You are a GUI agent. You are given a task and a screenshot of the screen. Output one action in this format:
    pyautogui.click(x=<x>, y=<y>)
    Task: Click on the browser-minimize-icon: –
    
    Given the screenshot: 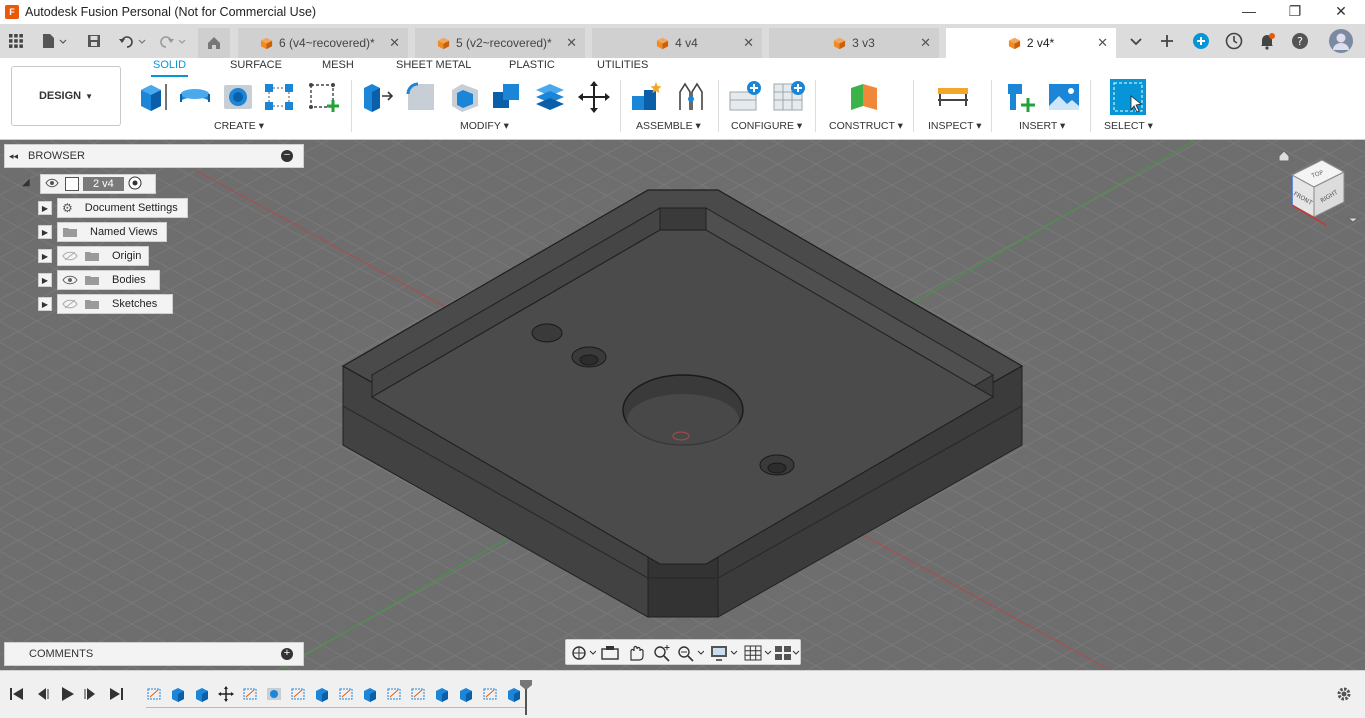 What is the action you would take?
    pyautogui.click(x=287, y=156)
    